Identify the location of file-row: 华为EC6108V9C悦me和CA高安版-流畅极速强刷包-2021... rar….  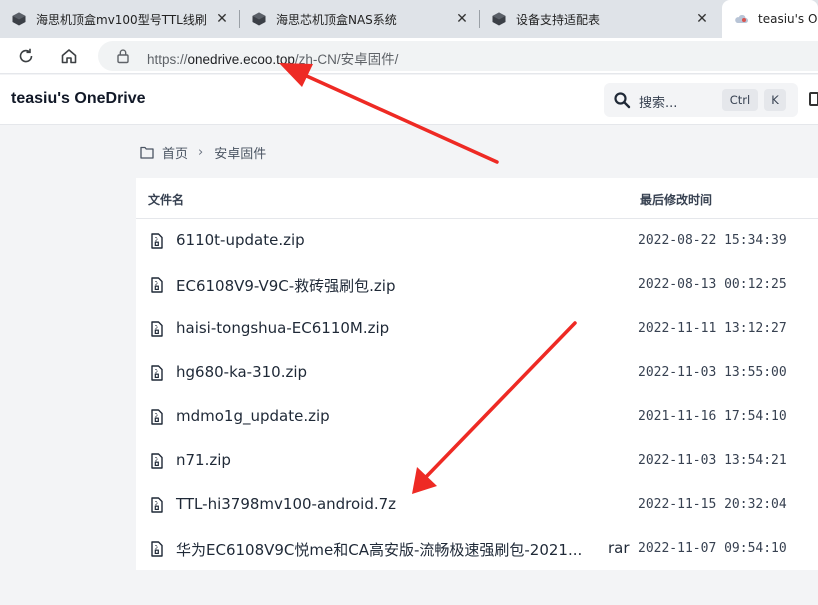
(477, 549).